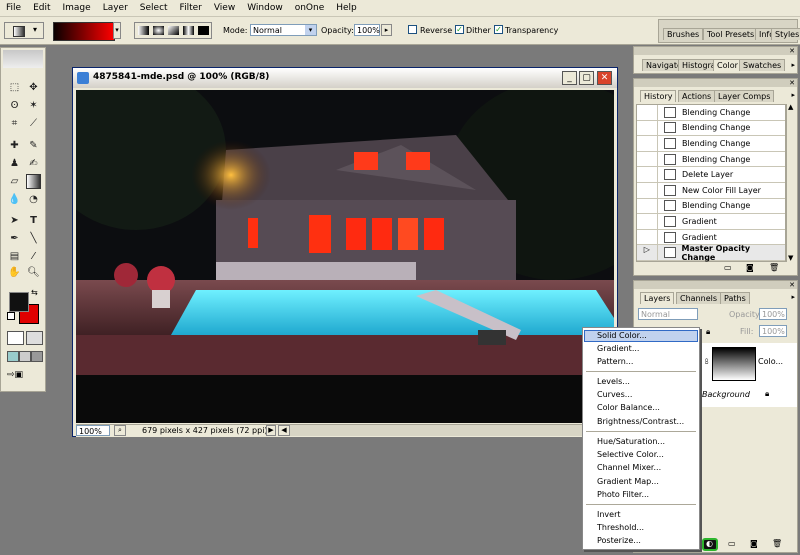  I want to click on menu-layer: Layer, so click(115, 8).